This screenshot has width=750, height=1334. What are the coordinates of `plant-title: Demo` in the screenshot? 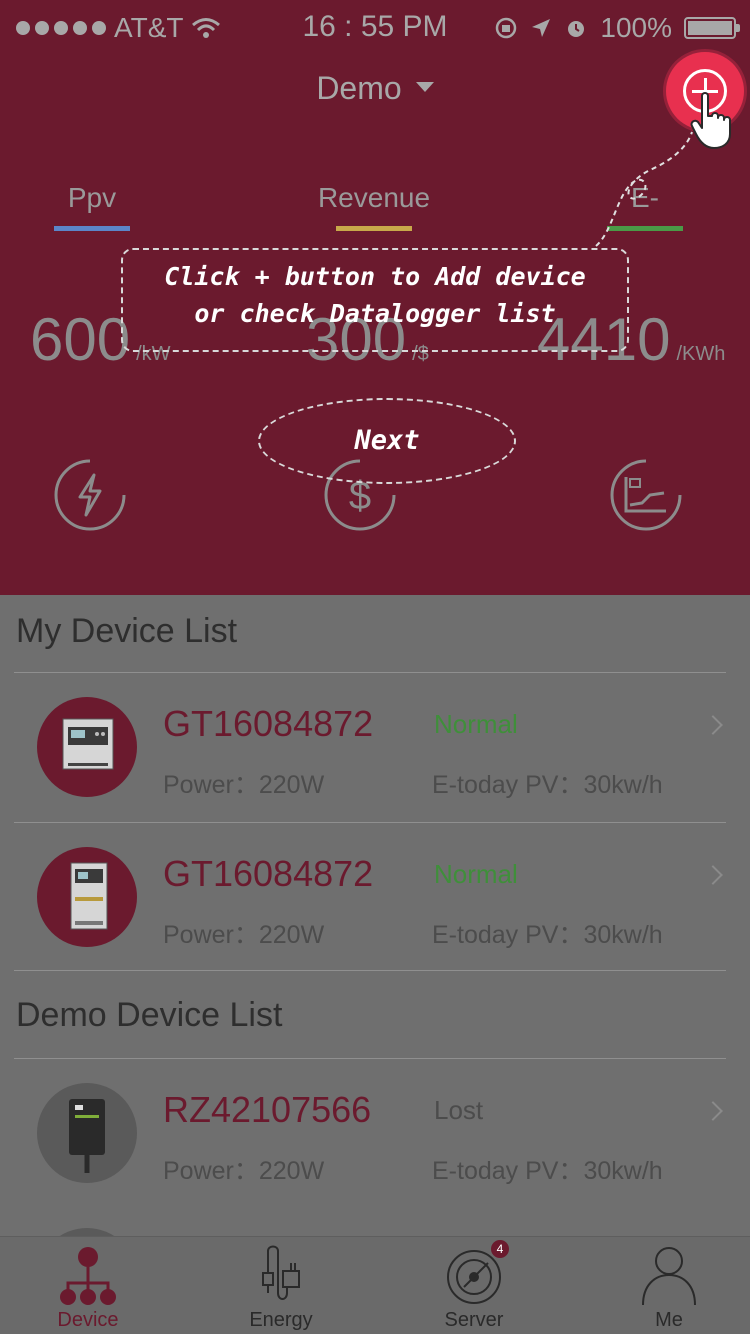 It's located at (359, 88).